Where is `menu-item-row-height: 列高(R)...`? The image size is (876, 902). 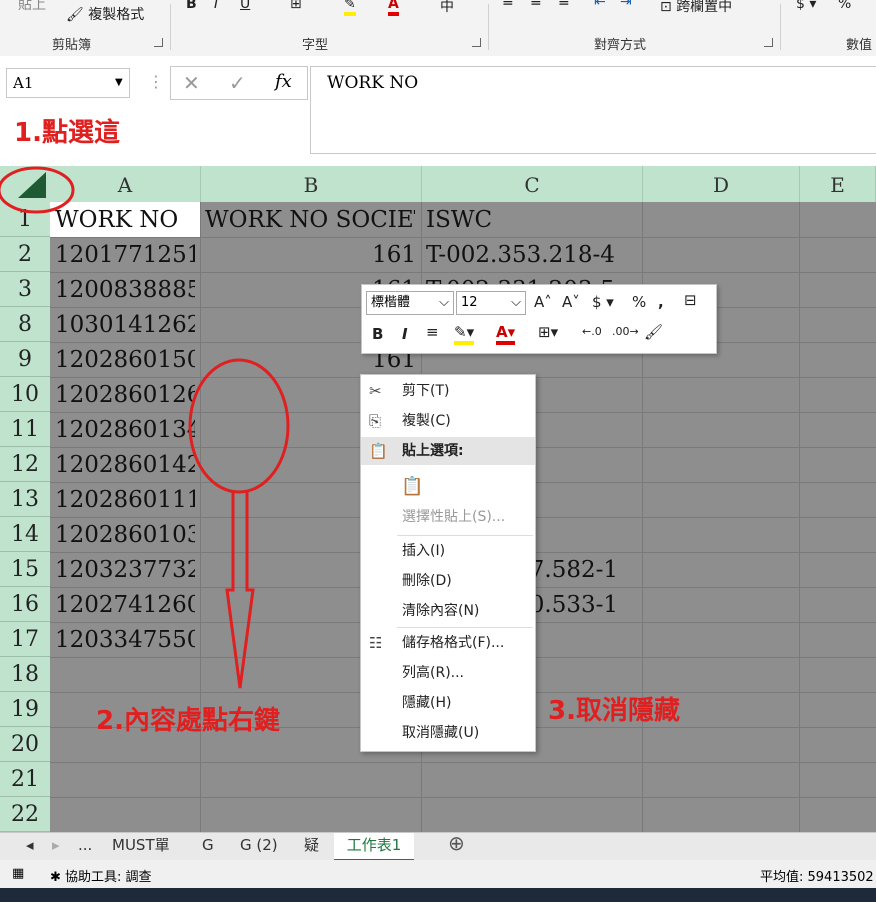
menu-item-row-height: 列高(R)... is located at coordinates (448, 673).